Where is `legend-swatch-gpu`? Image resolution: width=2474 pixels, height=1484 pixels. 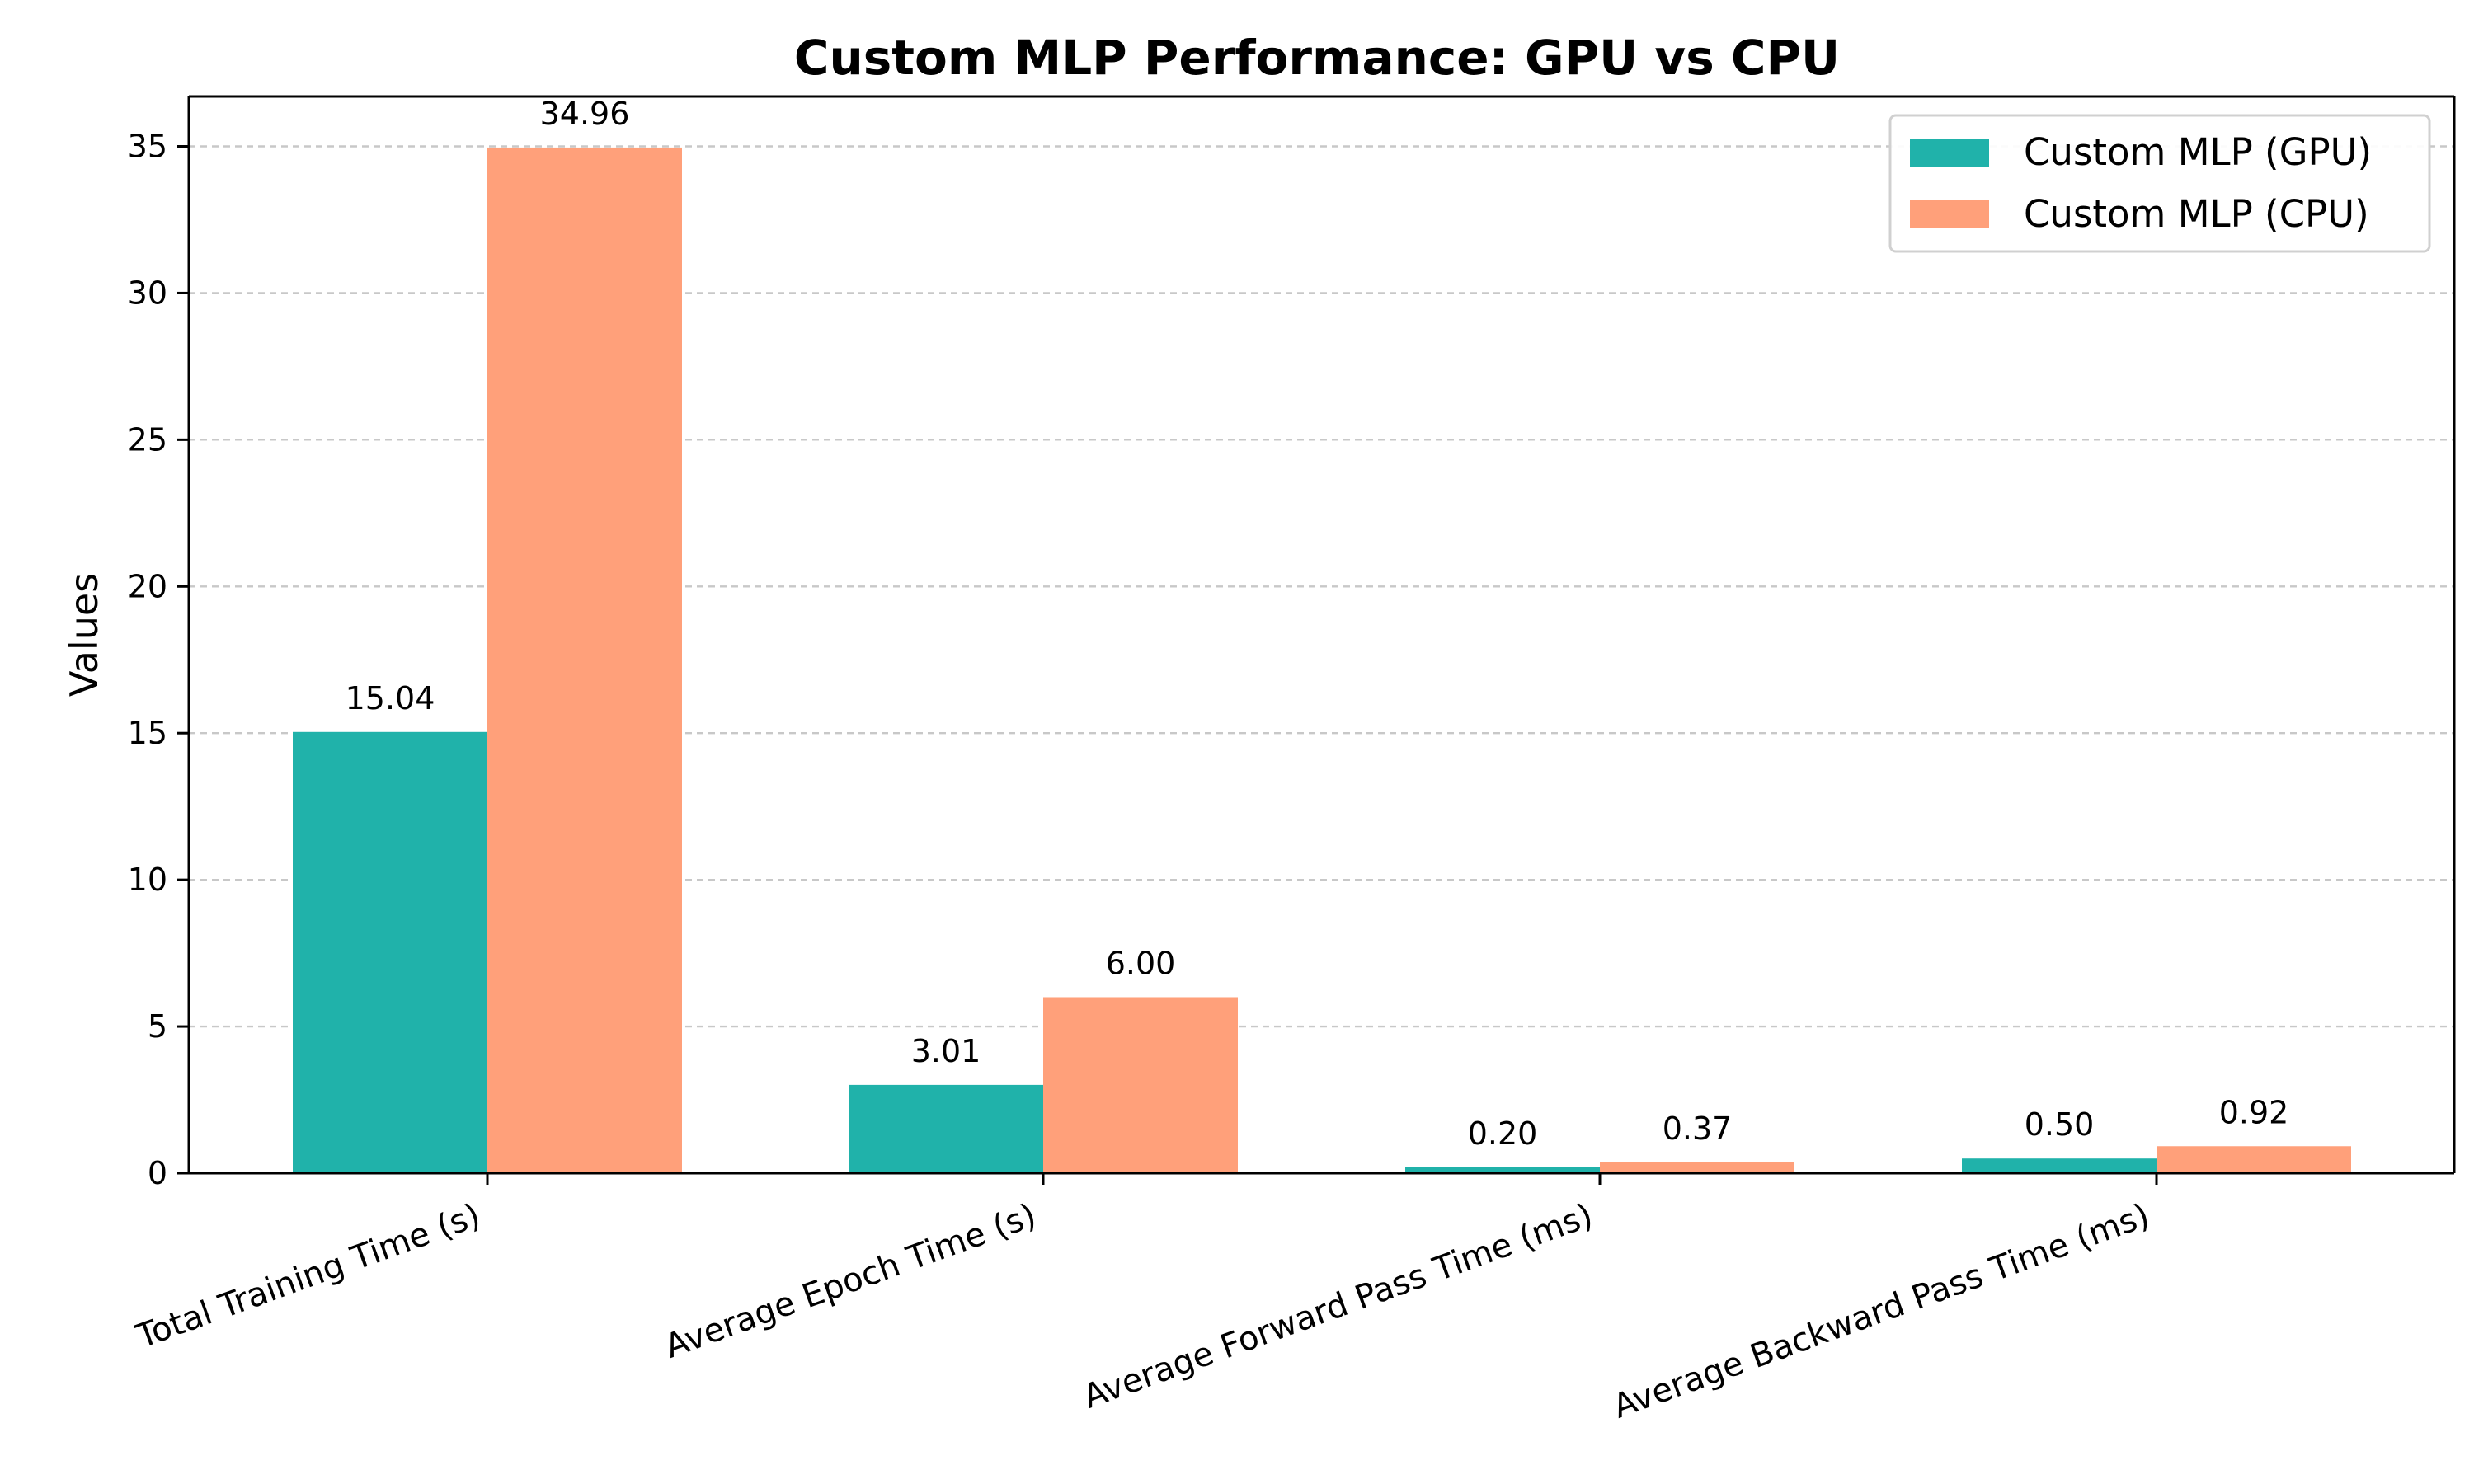 legend-swatch-gpu is located at coordinates (1949, 153).